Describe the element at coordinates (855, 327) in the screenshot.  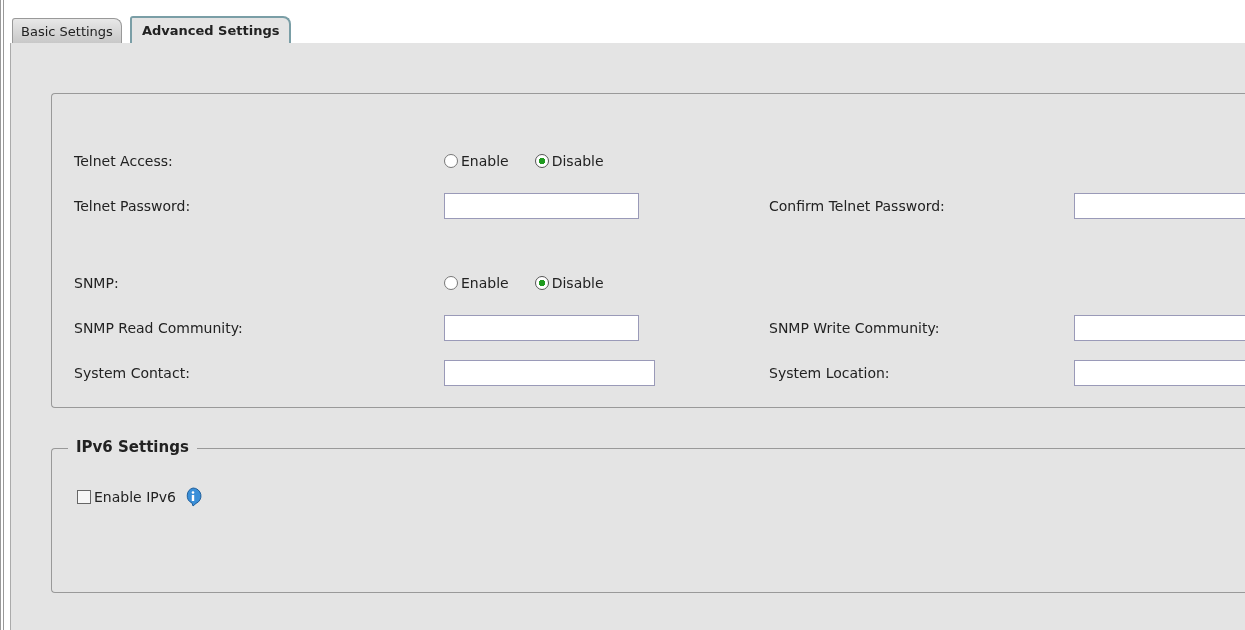
I see `field-label: SNMP Write Community:` at that location.